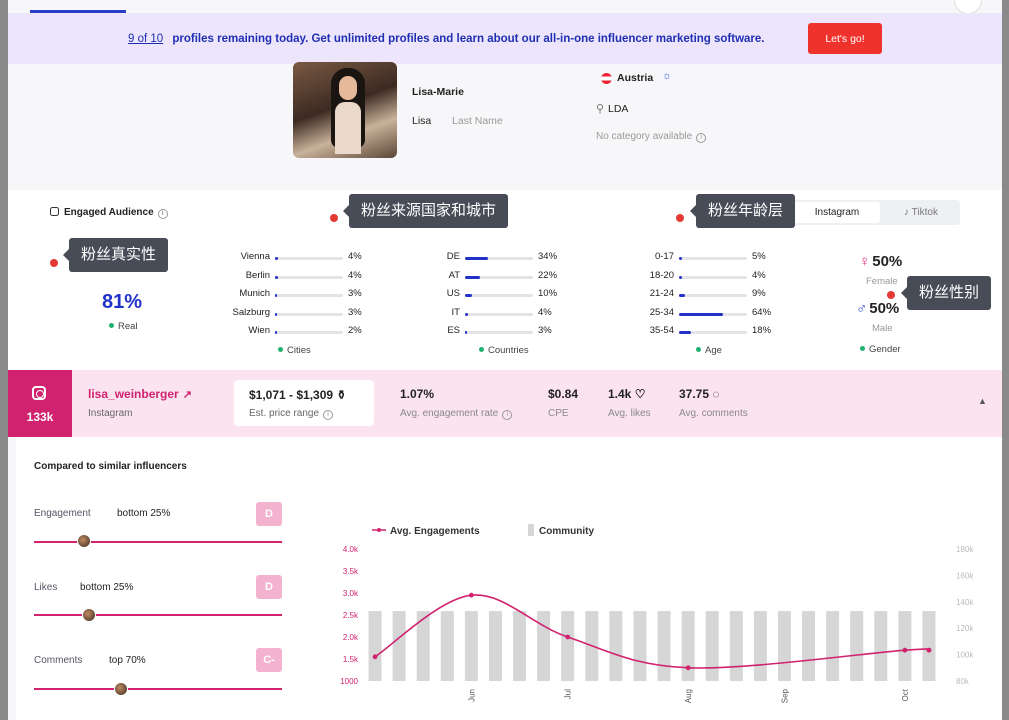 The height and width of the screenshot is (720, 1009). What do you see at coordinates (661, 275) in the screenshot?
I see `age-label: 18-20` at bounding box center [661, 275].